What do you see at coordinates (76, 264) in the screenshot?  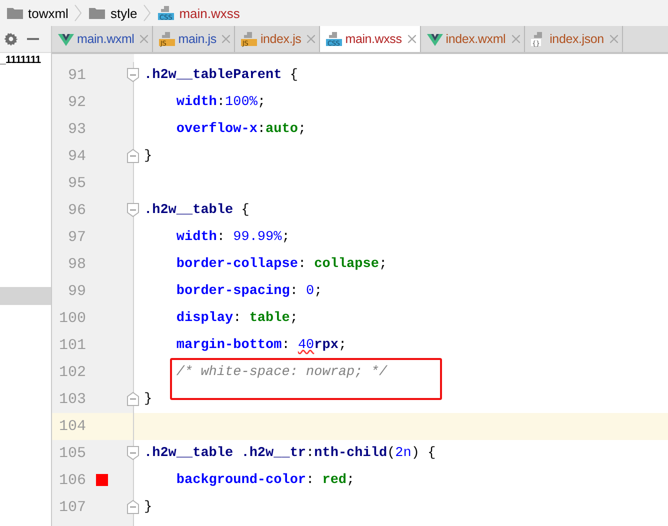 I see `line-number: 98` at bounding box center [76, 264].